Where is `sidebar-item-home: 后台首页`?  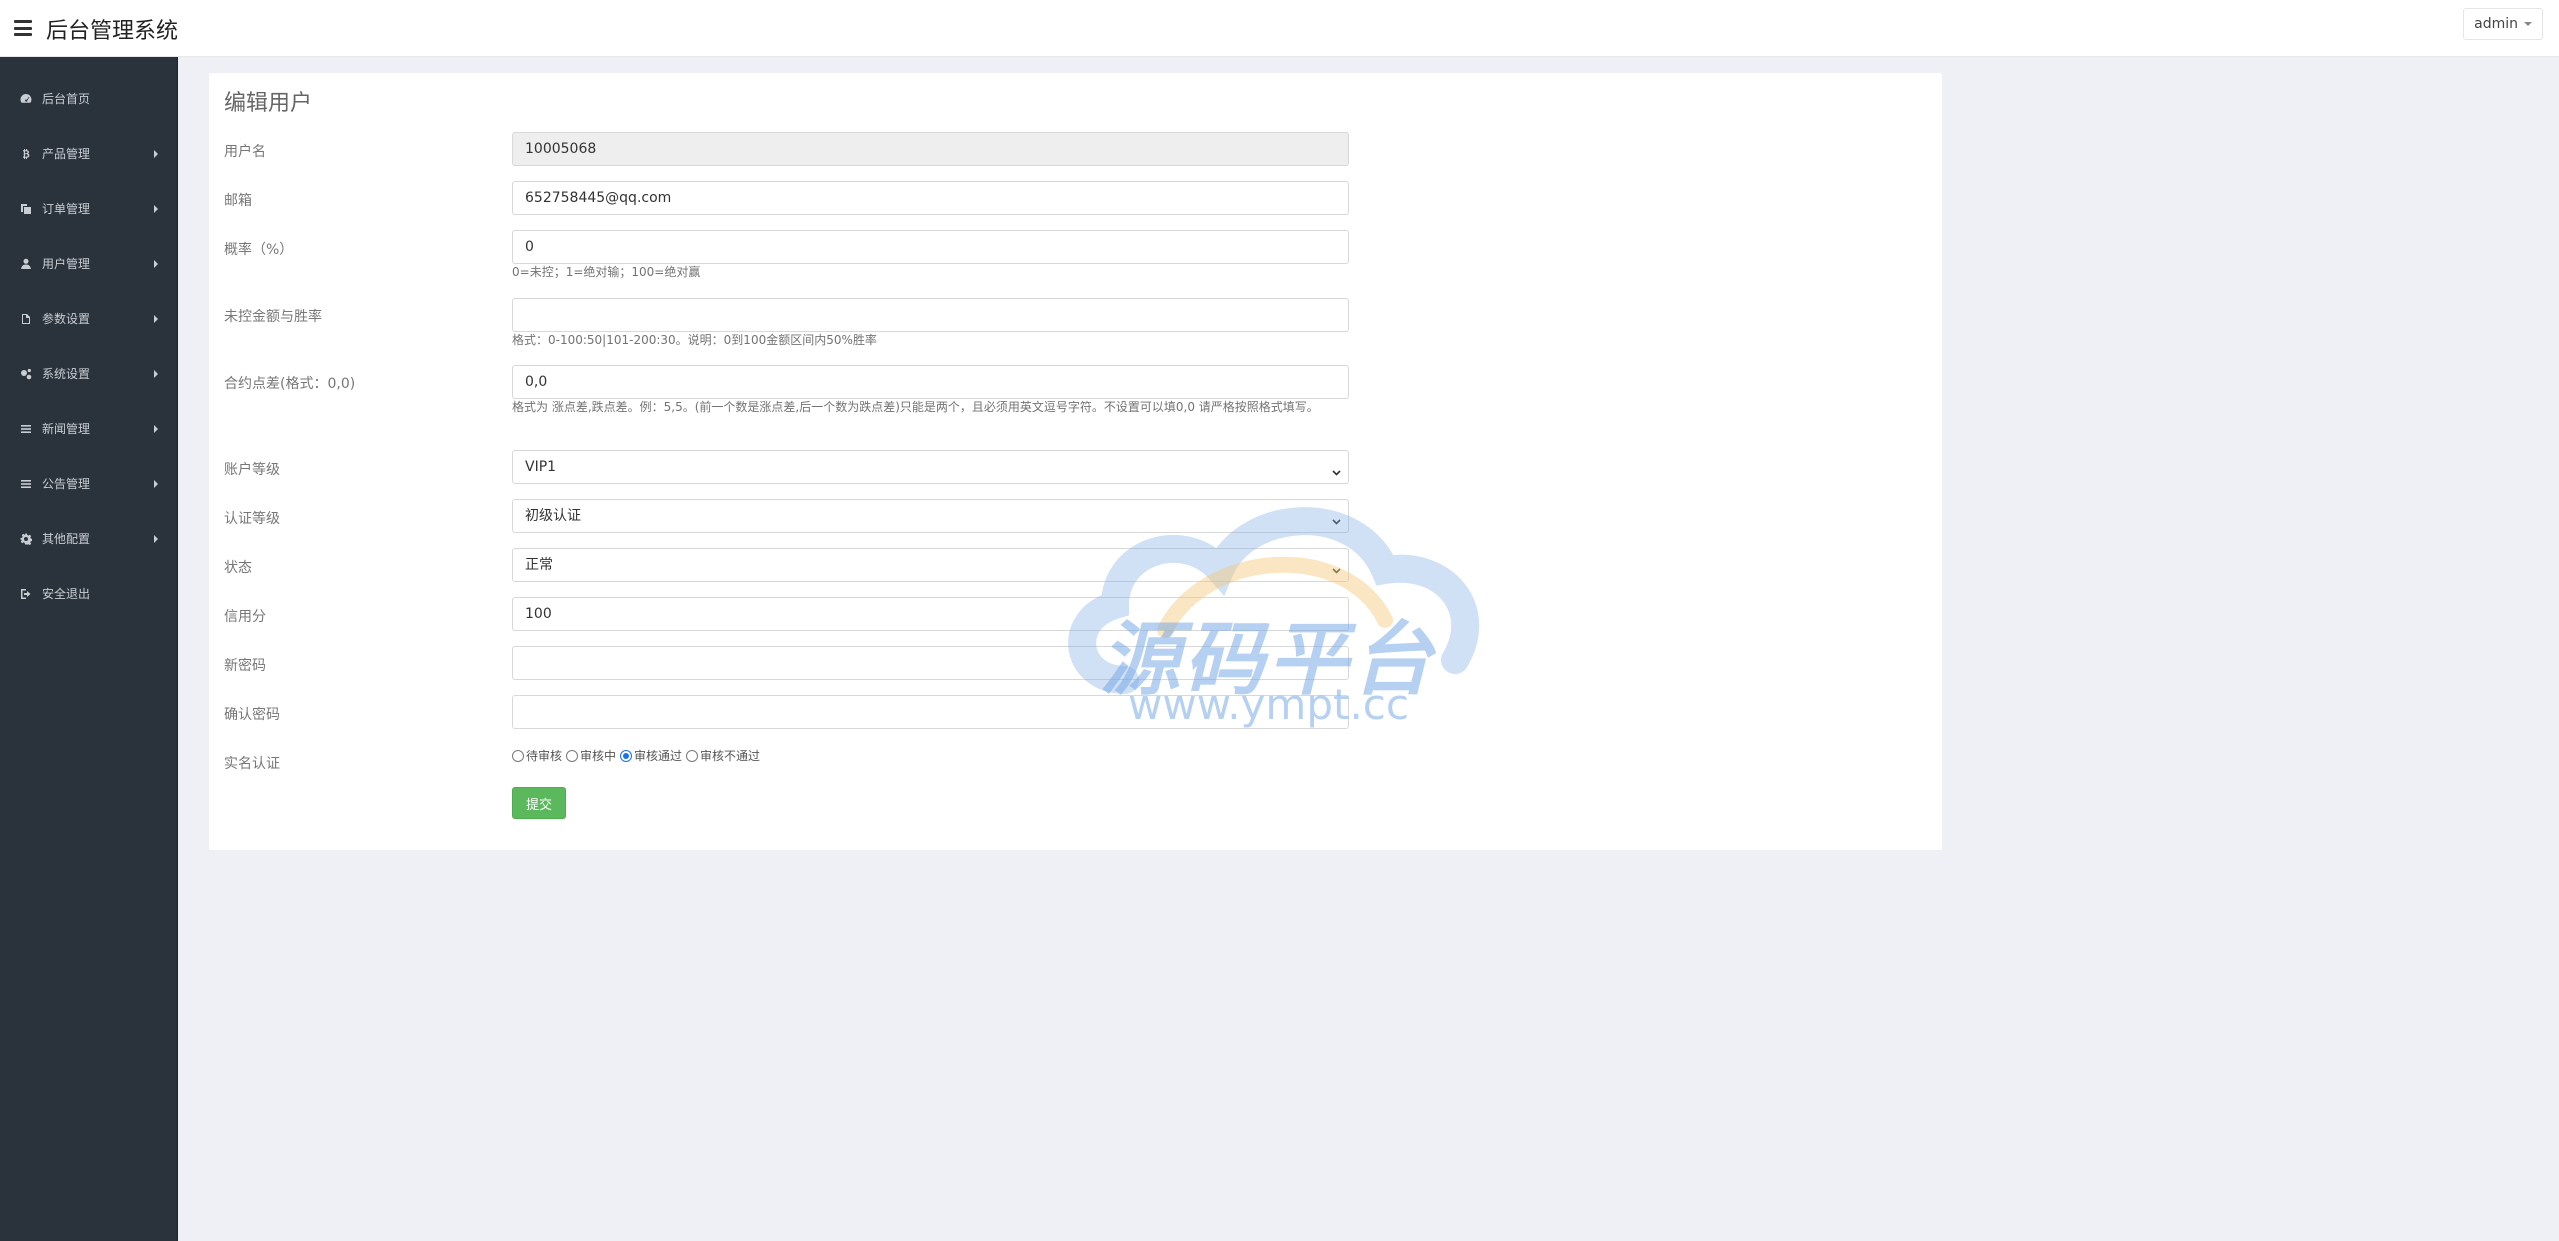
sidebar-item-home: 后台首页 is located at coordinates (88, 98).